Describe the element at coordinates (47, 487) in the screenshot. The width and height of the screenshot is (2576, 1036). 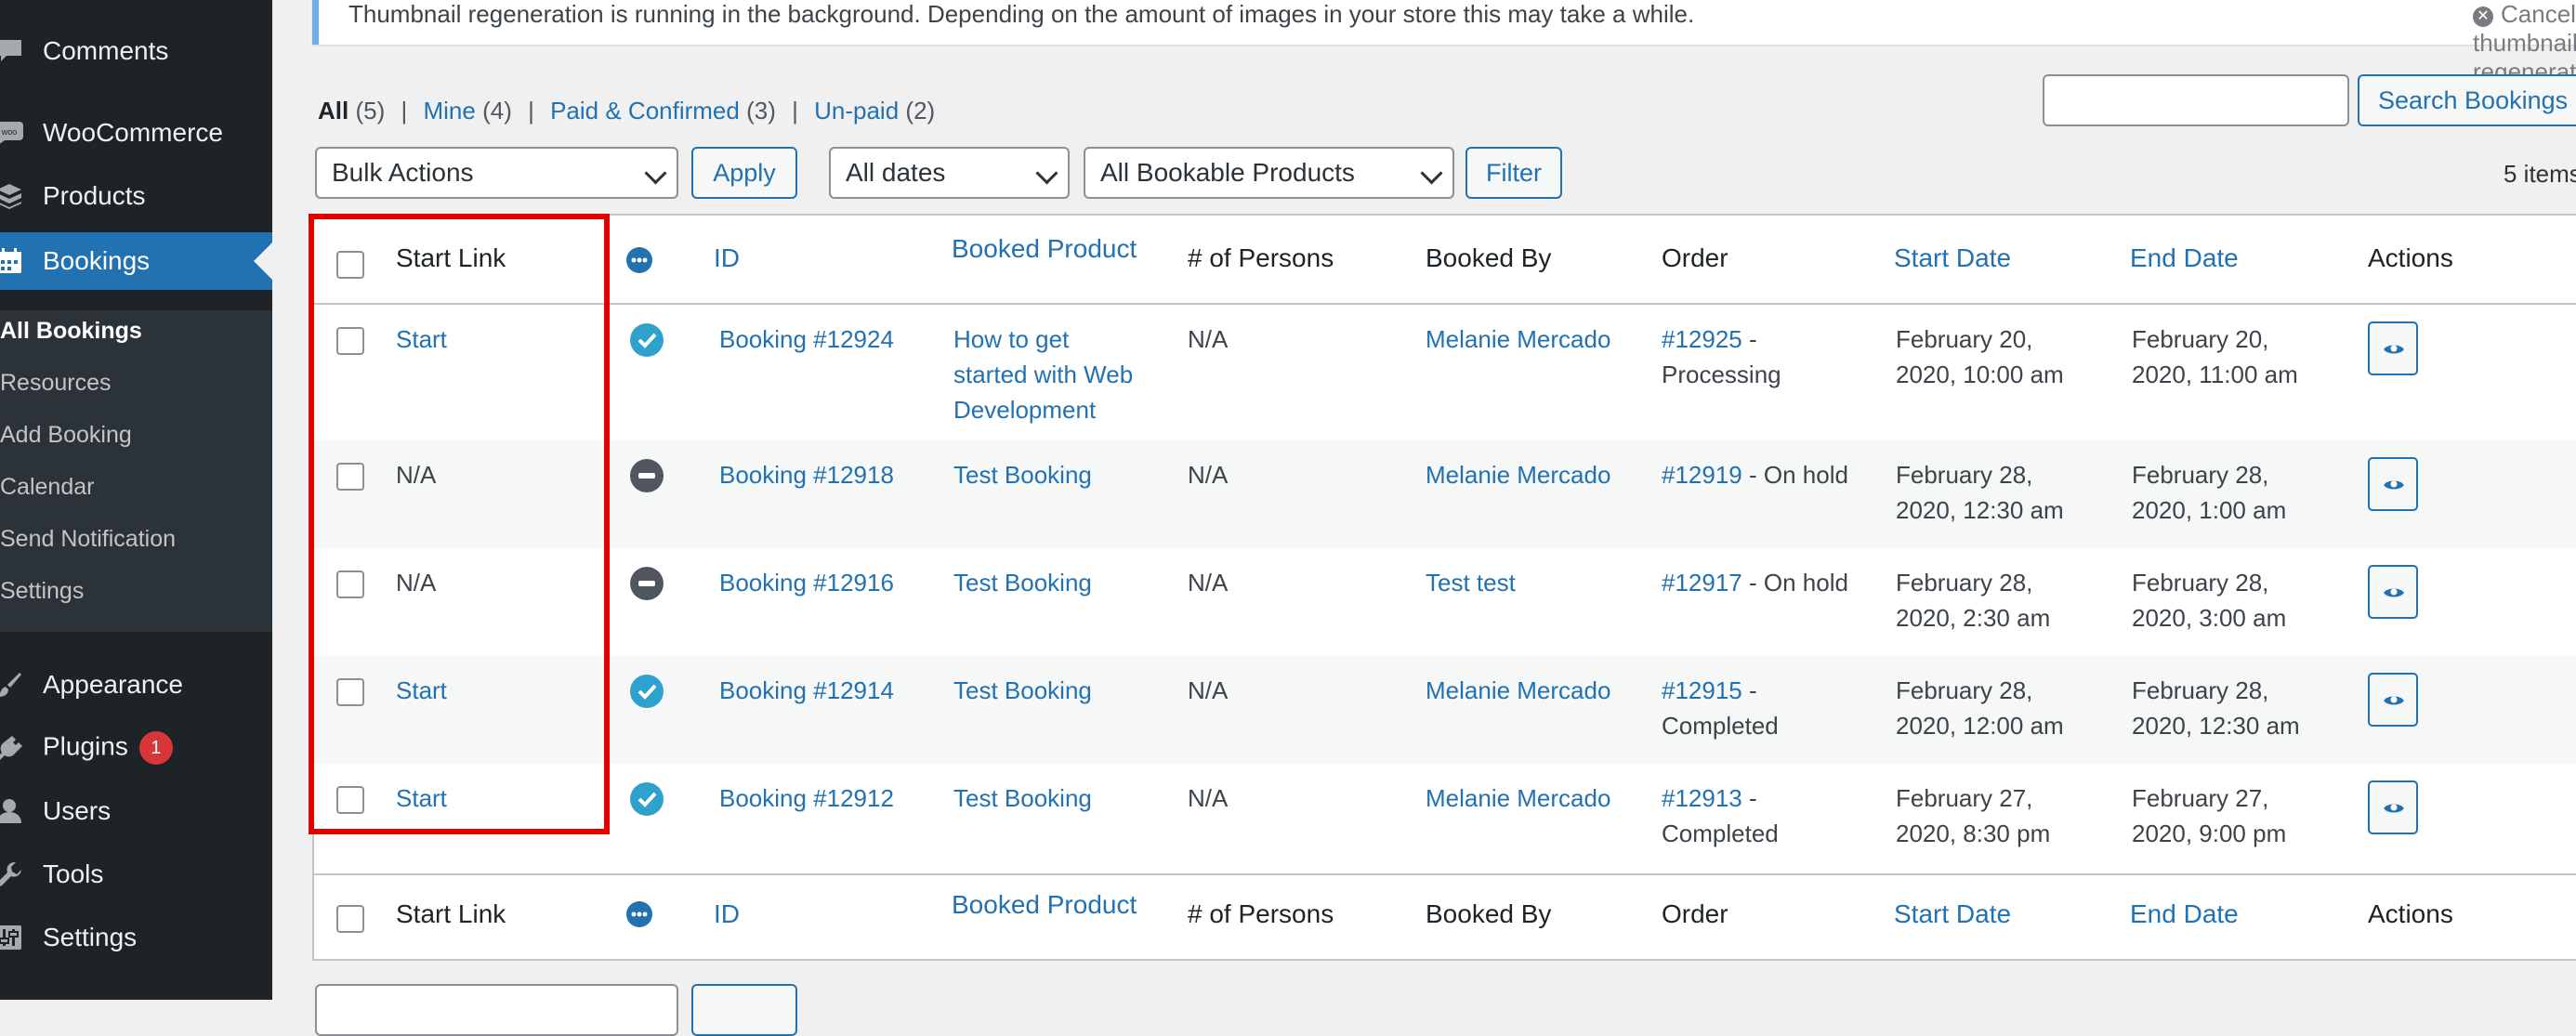
I see `submenu-calendar: Calendar` at that location.